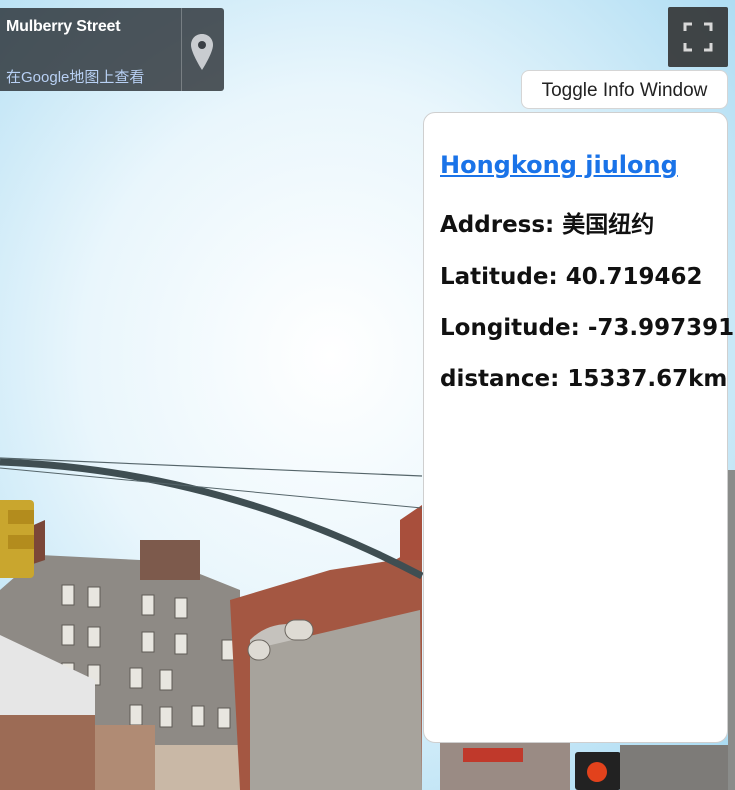 This screenshot has width=735, height=790. What do you see at coordinates (661, 328) in the screenshot?
I see `longitude-value: -73.997391` at bounding box center [661, 328].